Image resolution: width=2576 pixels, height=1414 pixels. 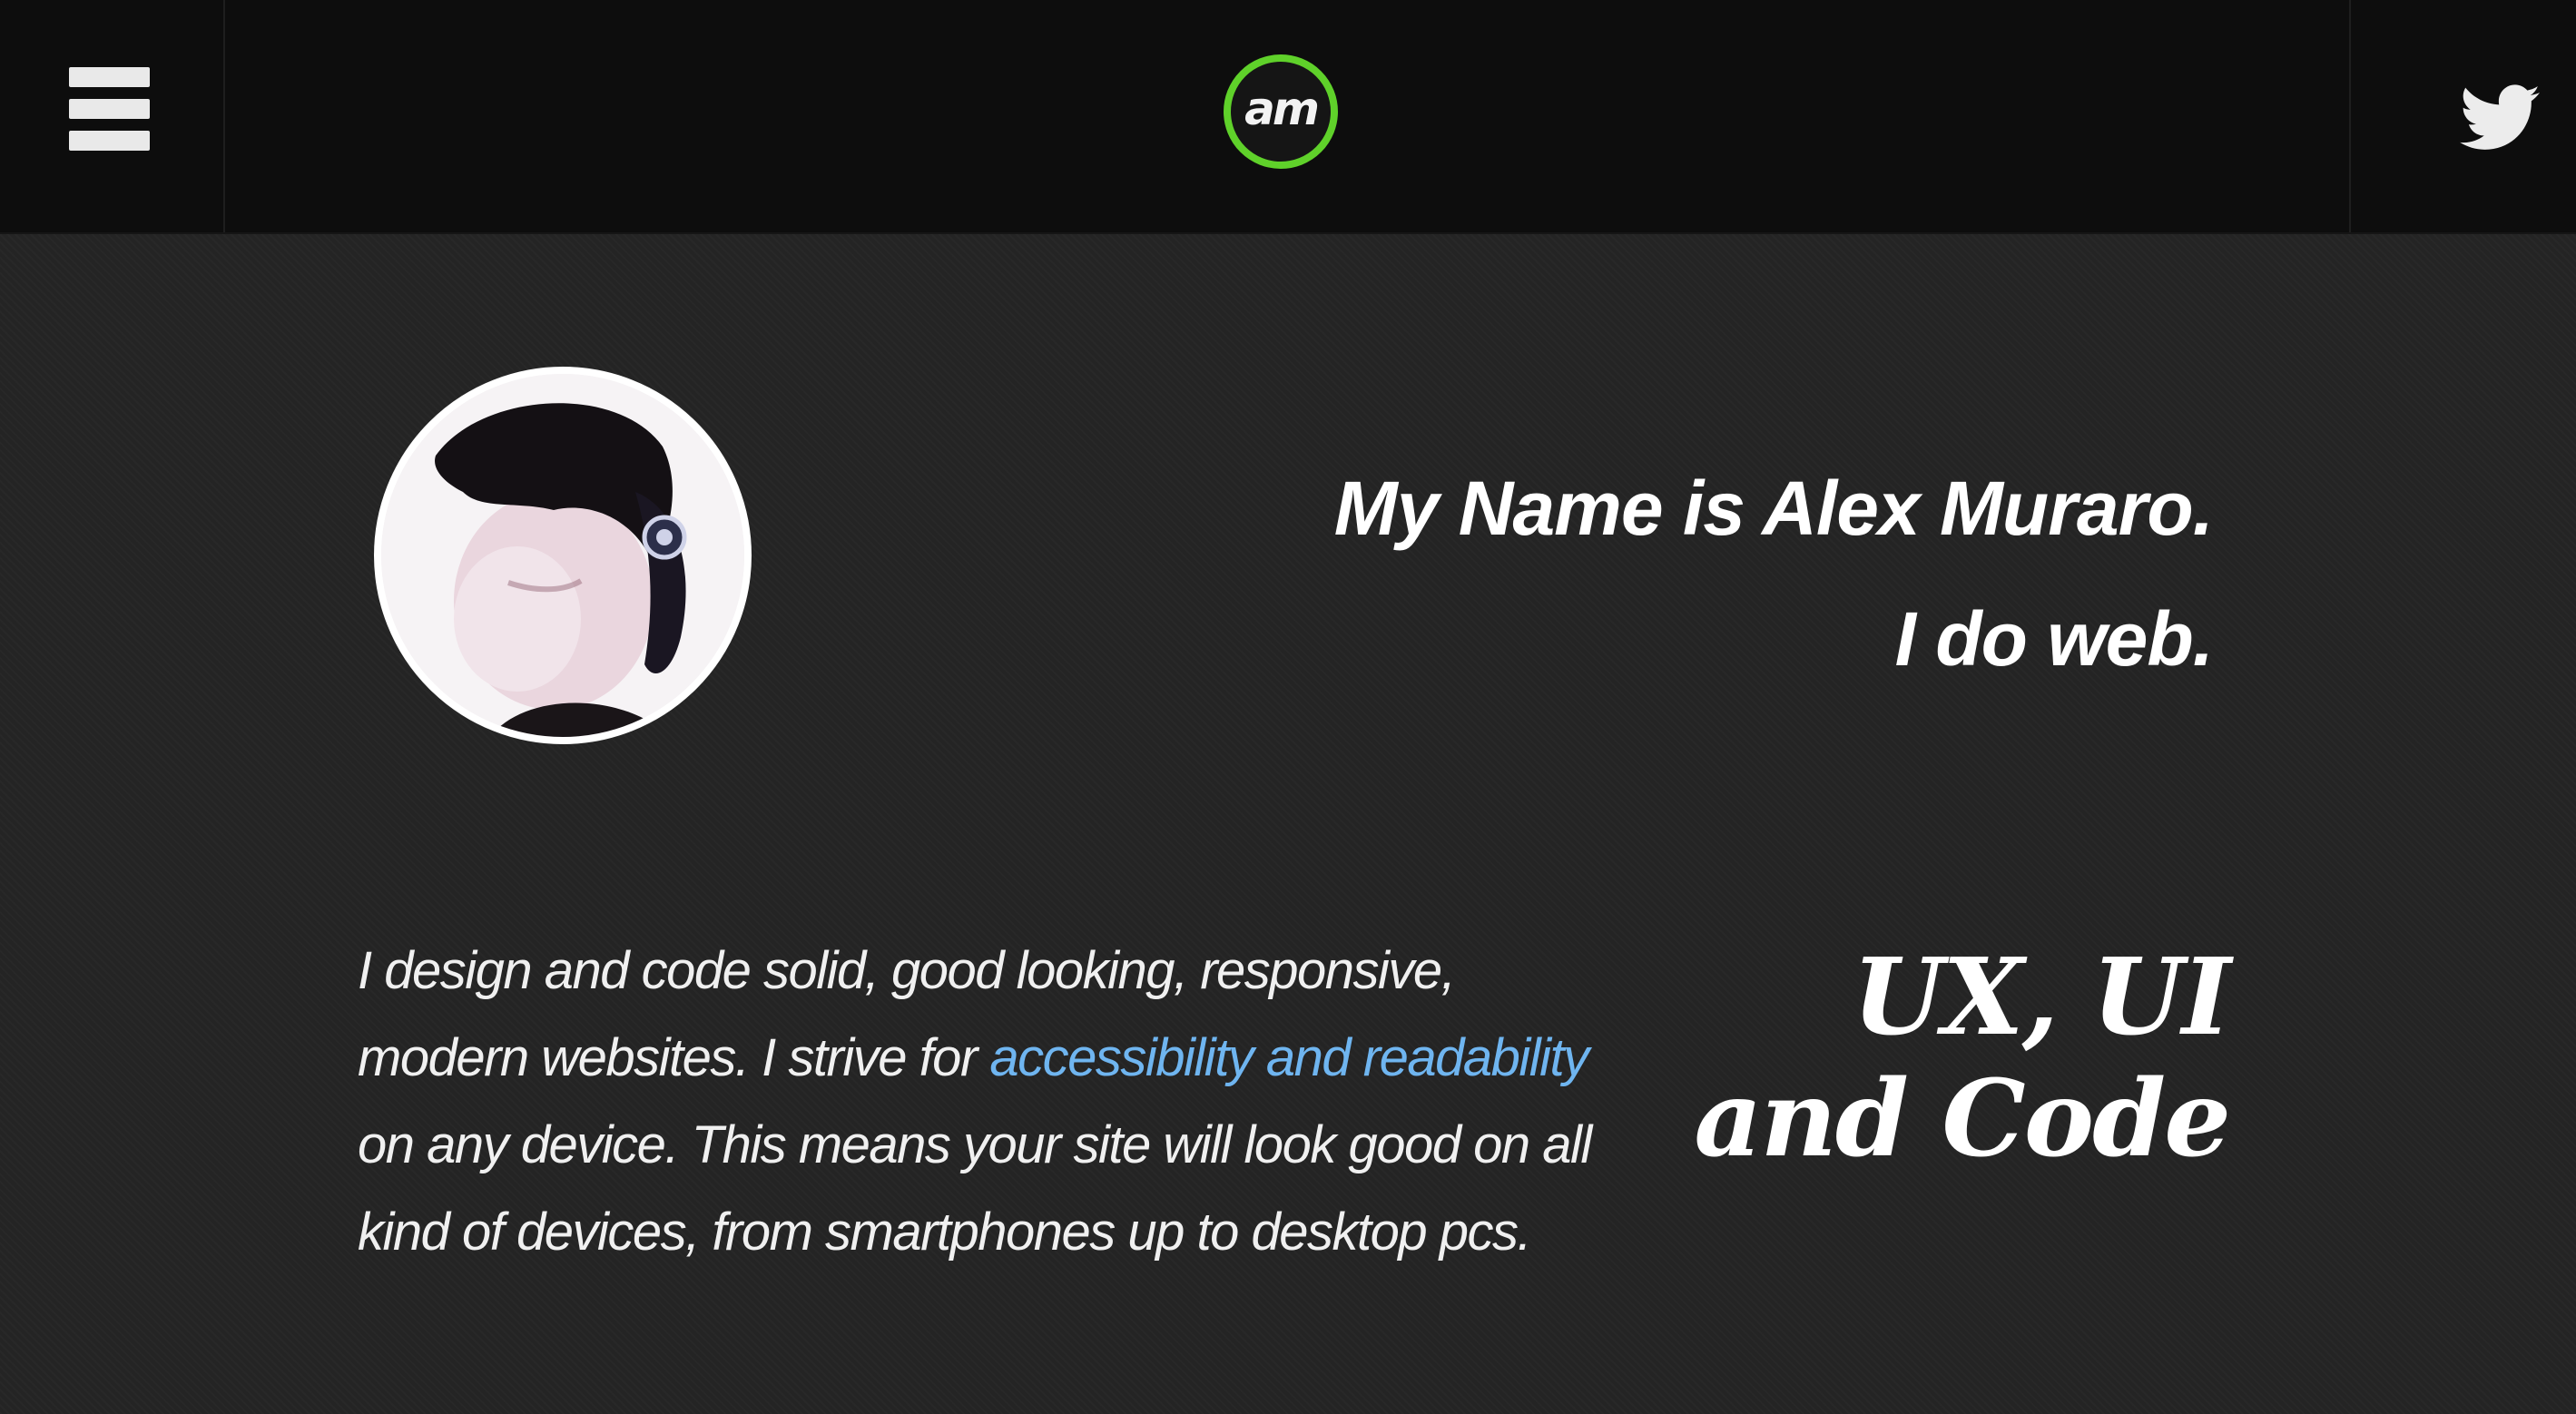 What do you see at coordinates (2054, 639) in the screenshot?
I see `headline-line-2: I do web.` at bounding box center [2054, 639].